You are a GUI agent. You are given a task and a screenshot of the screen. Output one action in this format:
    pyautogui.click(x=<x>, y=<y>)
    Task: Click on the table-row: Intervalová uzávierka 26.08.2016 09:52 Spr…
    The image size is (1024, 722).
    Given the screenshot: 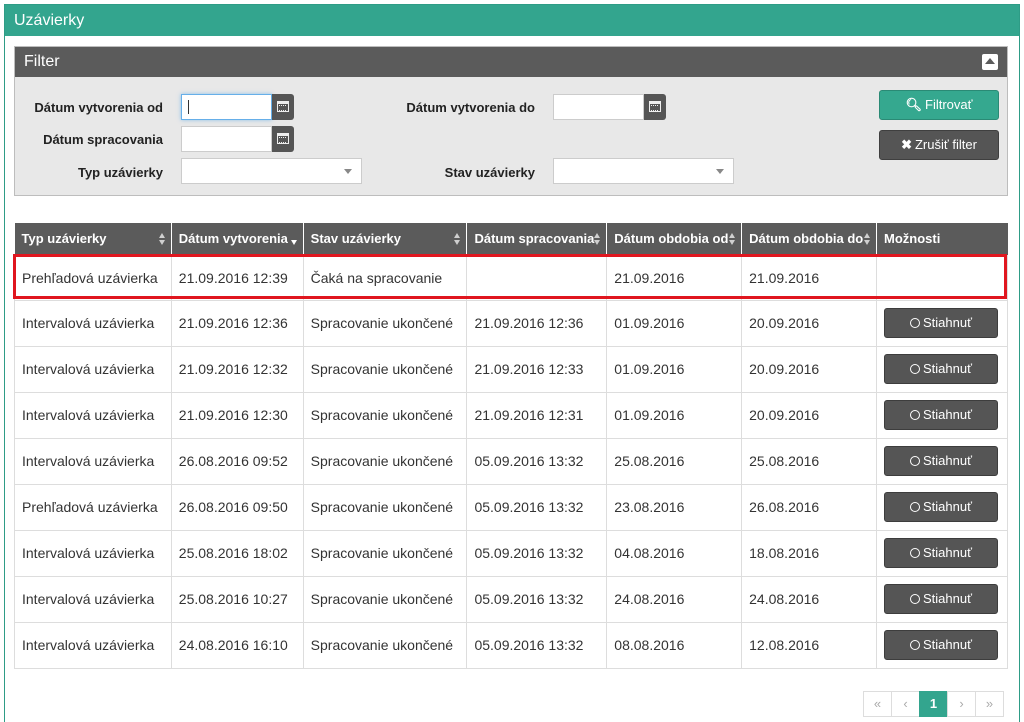 What is the action you would take?
    pyautogui.click(x=511, y=461)
    